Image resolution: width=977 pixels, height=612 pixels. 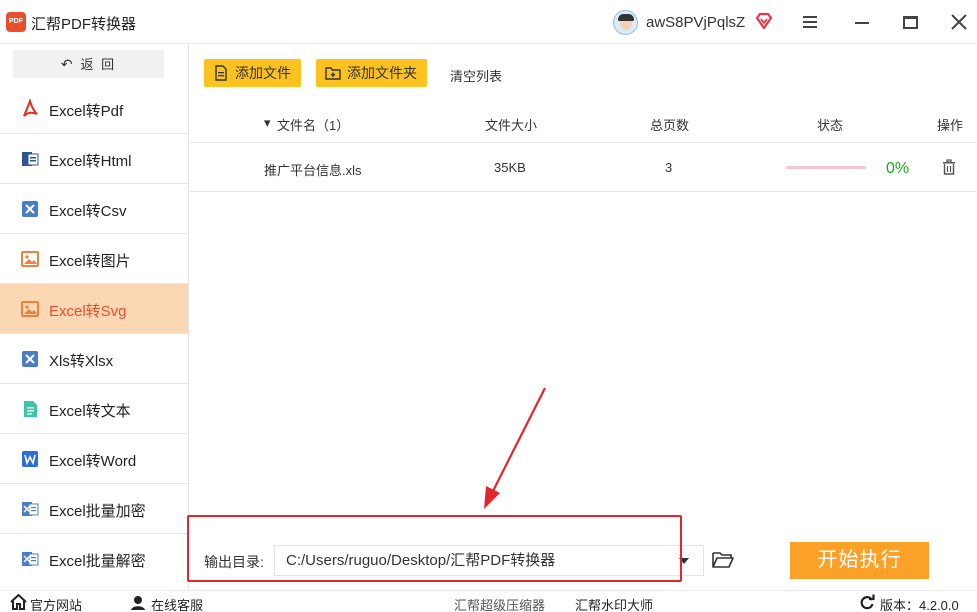 What do you see at coordinates (138, 603) in the screenshot?
I see `support-agent-icon` at bounding box center [138, 603].